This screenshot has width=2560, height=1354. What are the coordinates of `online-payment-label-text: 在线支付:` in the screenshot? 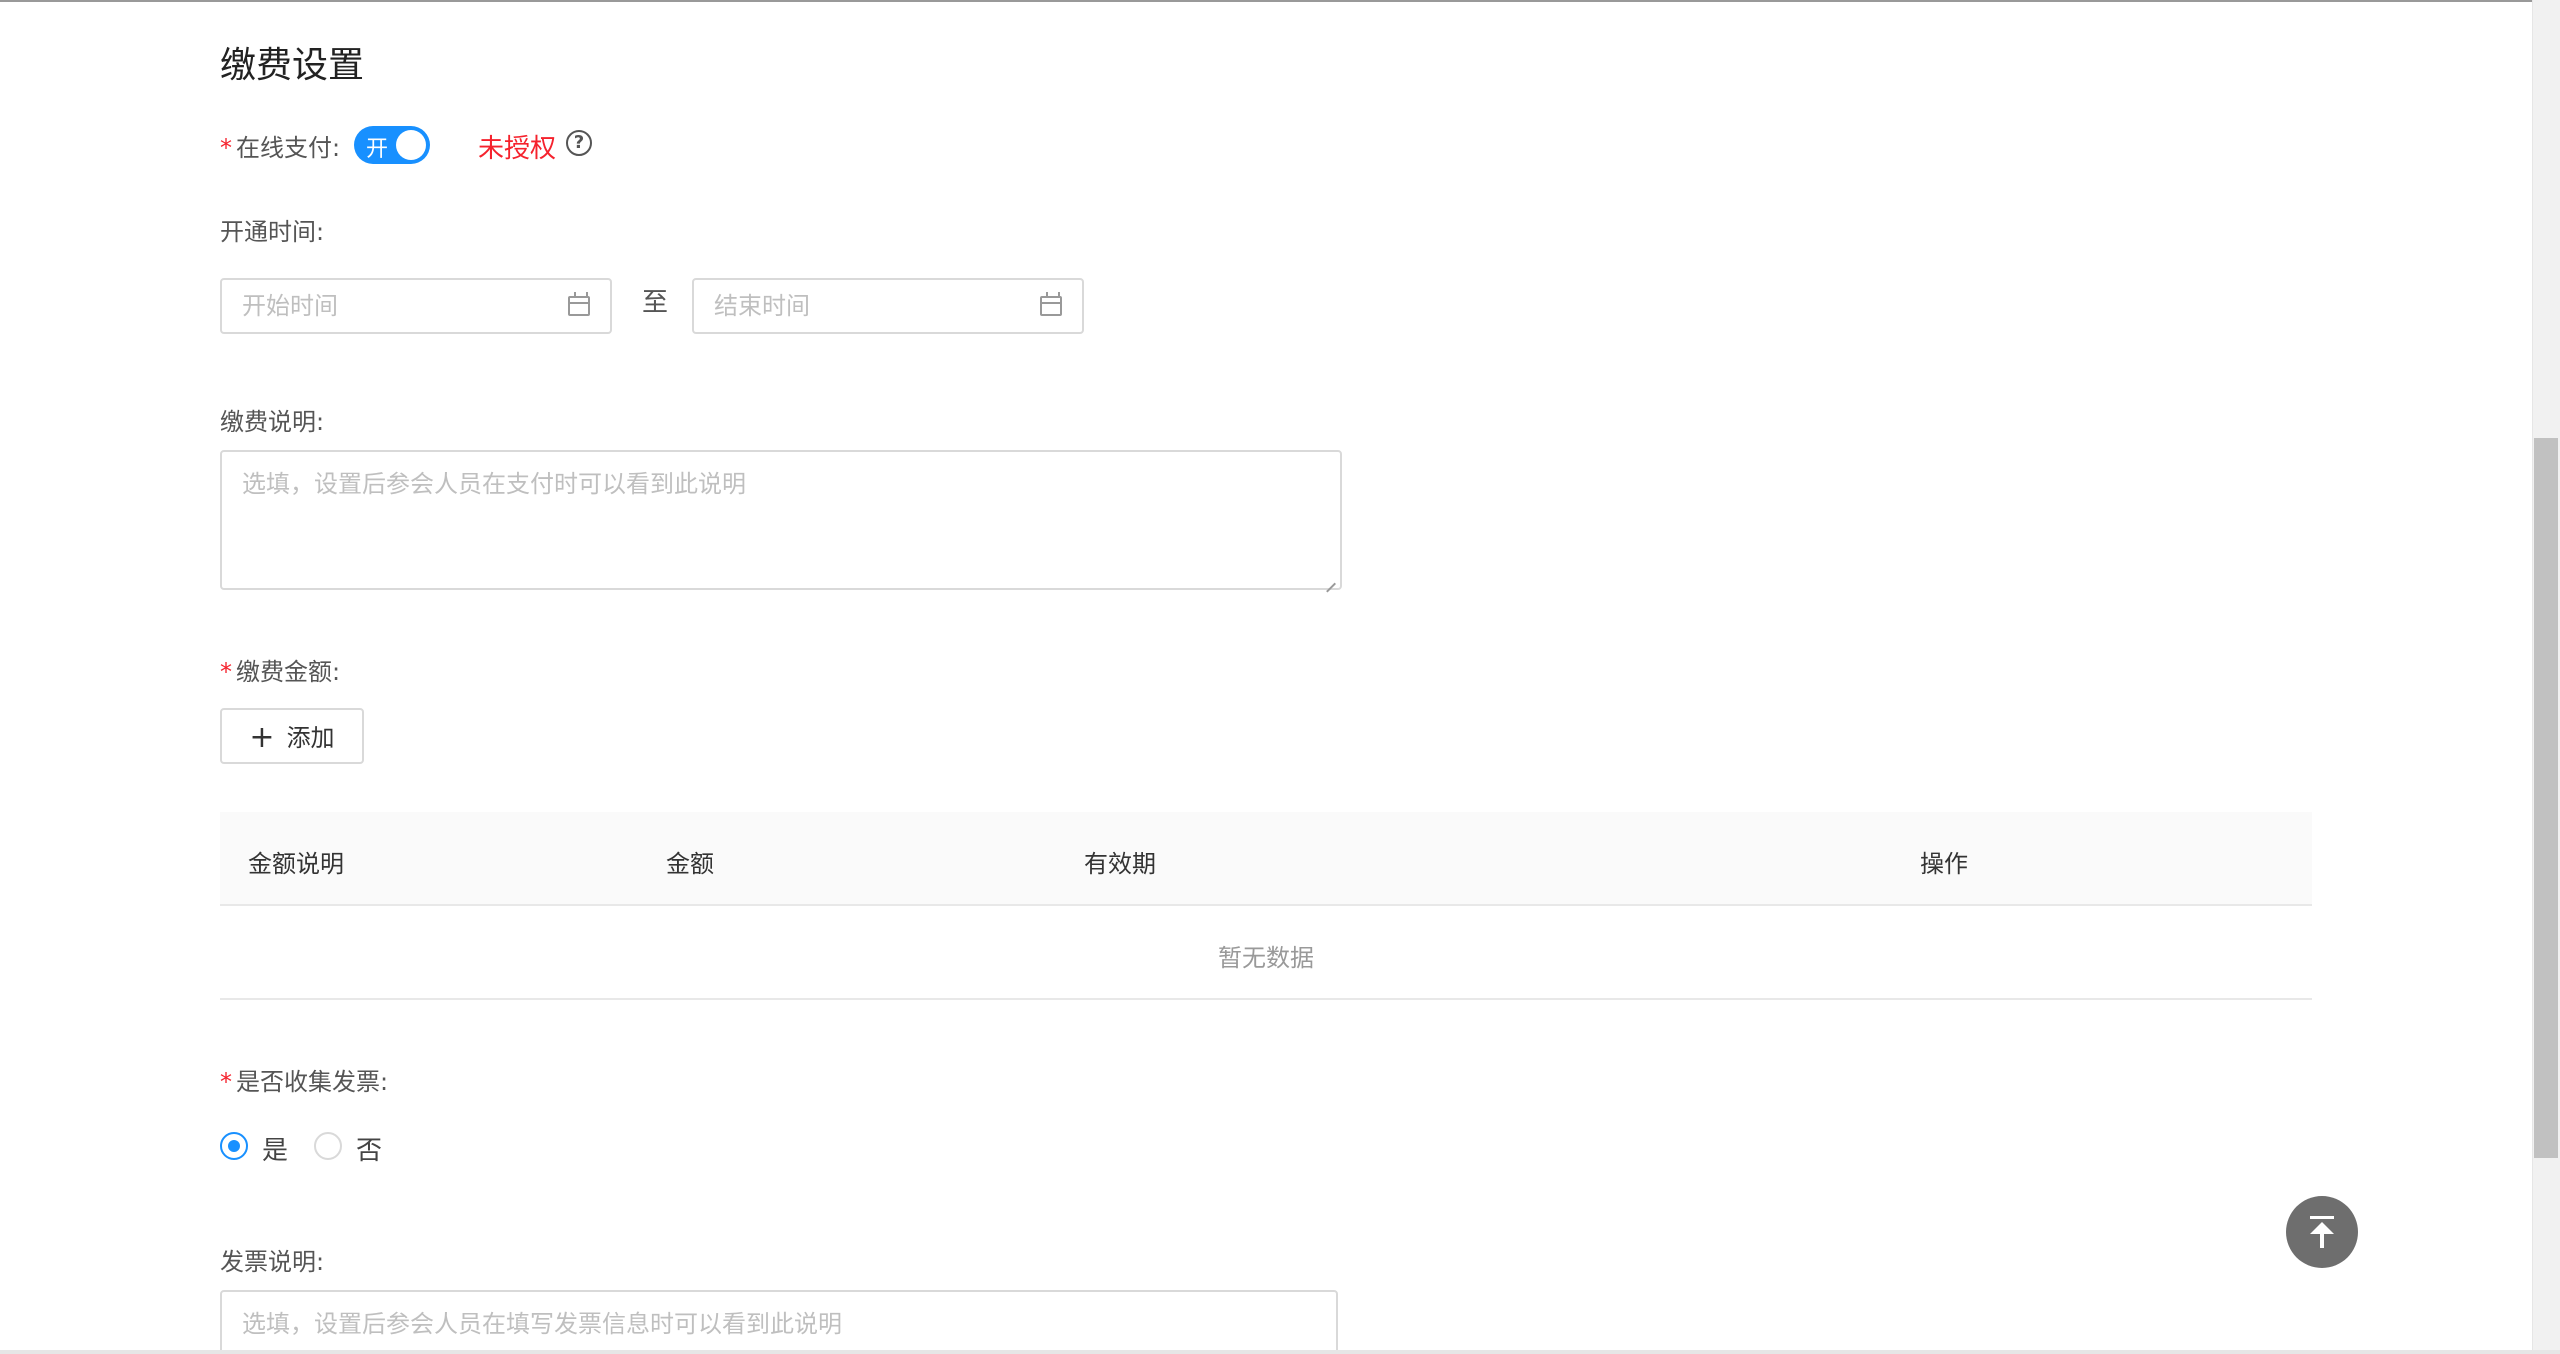 It's located at (288, 148).